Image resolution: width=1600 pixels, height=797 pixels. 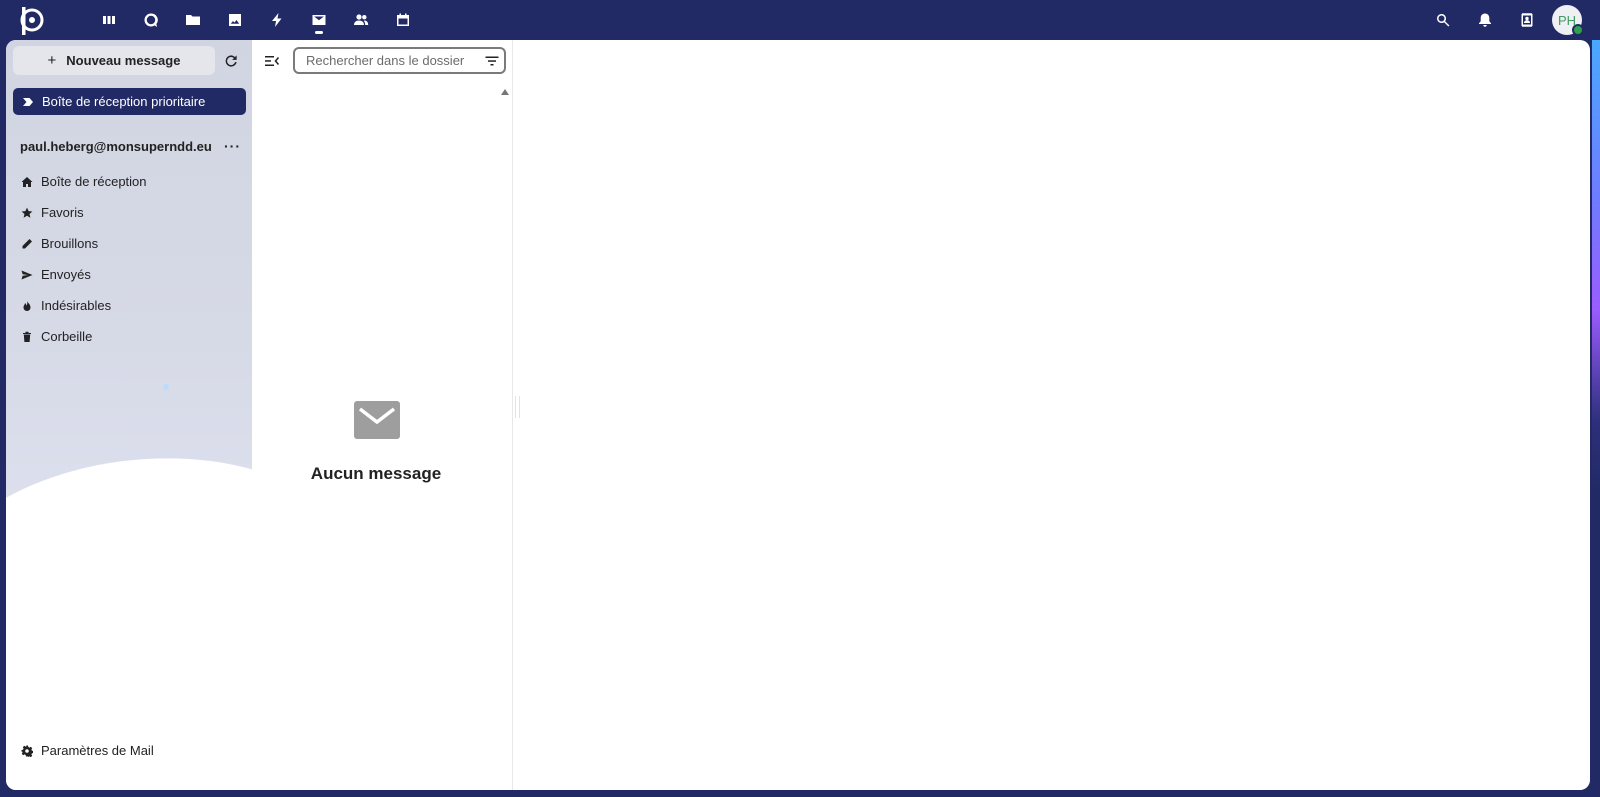 I want to click on home-icon, so click(x=27, y=181).